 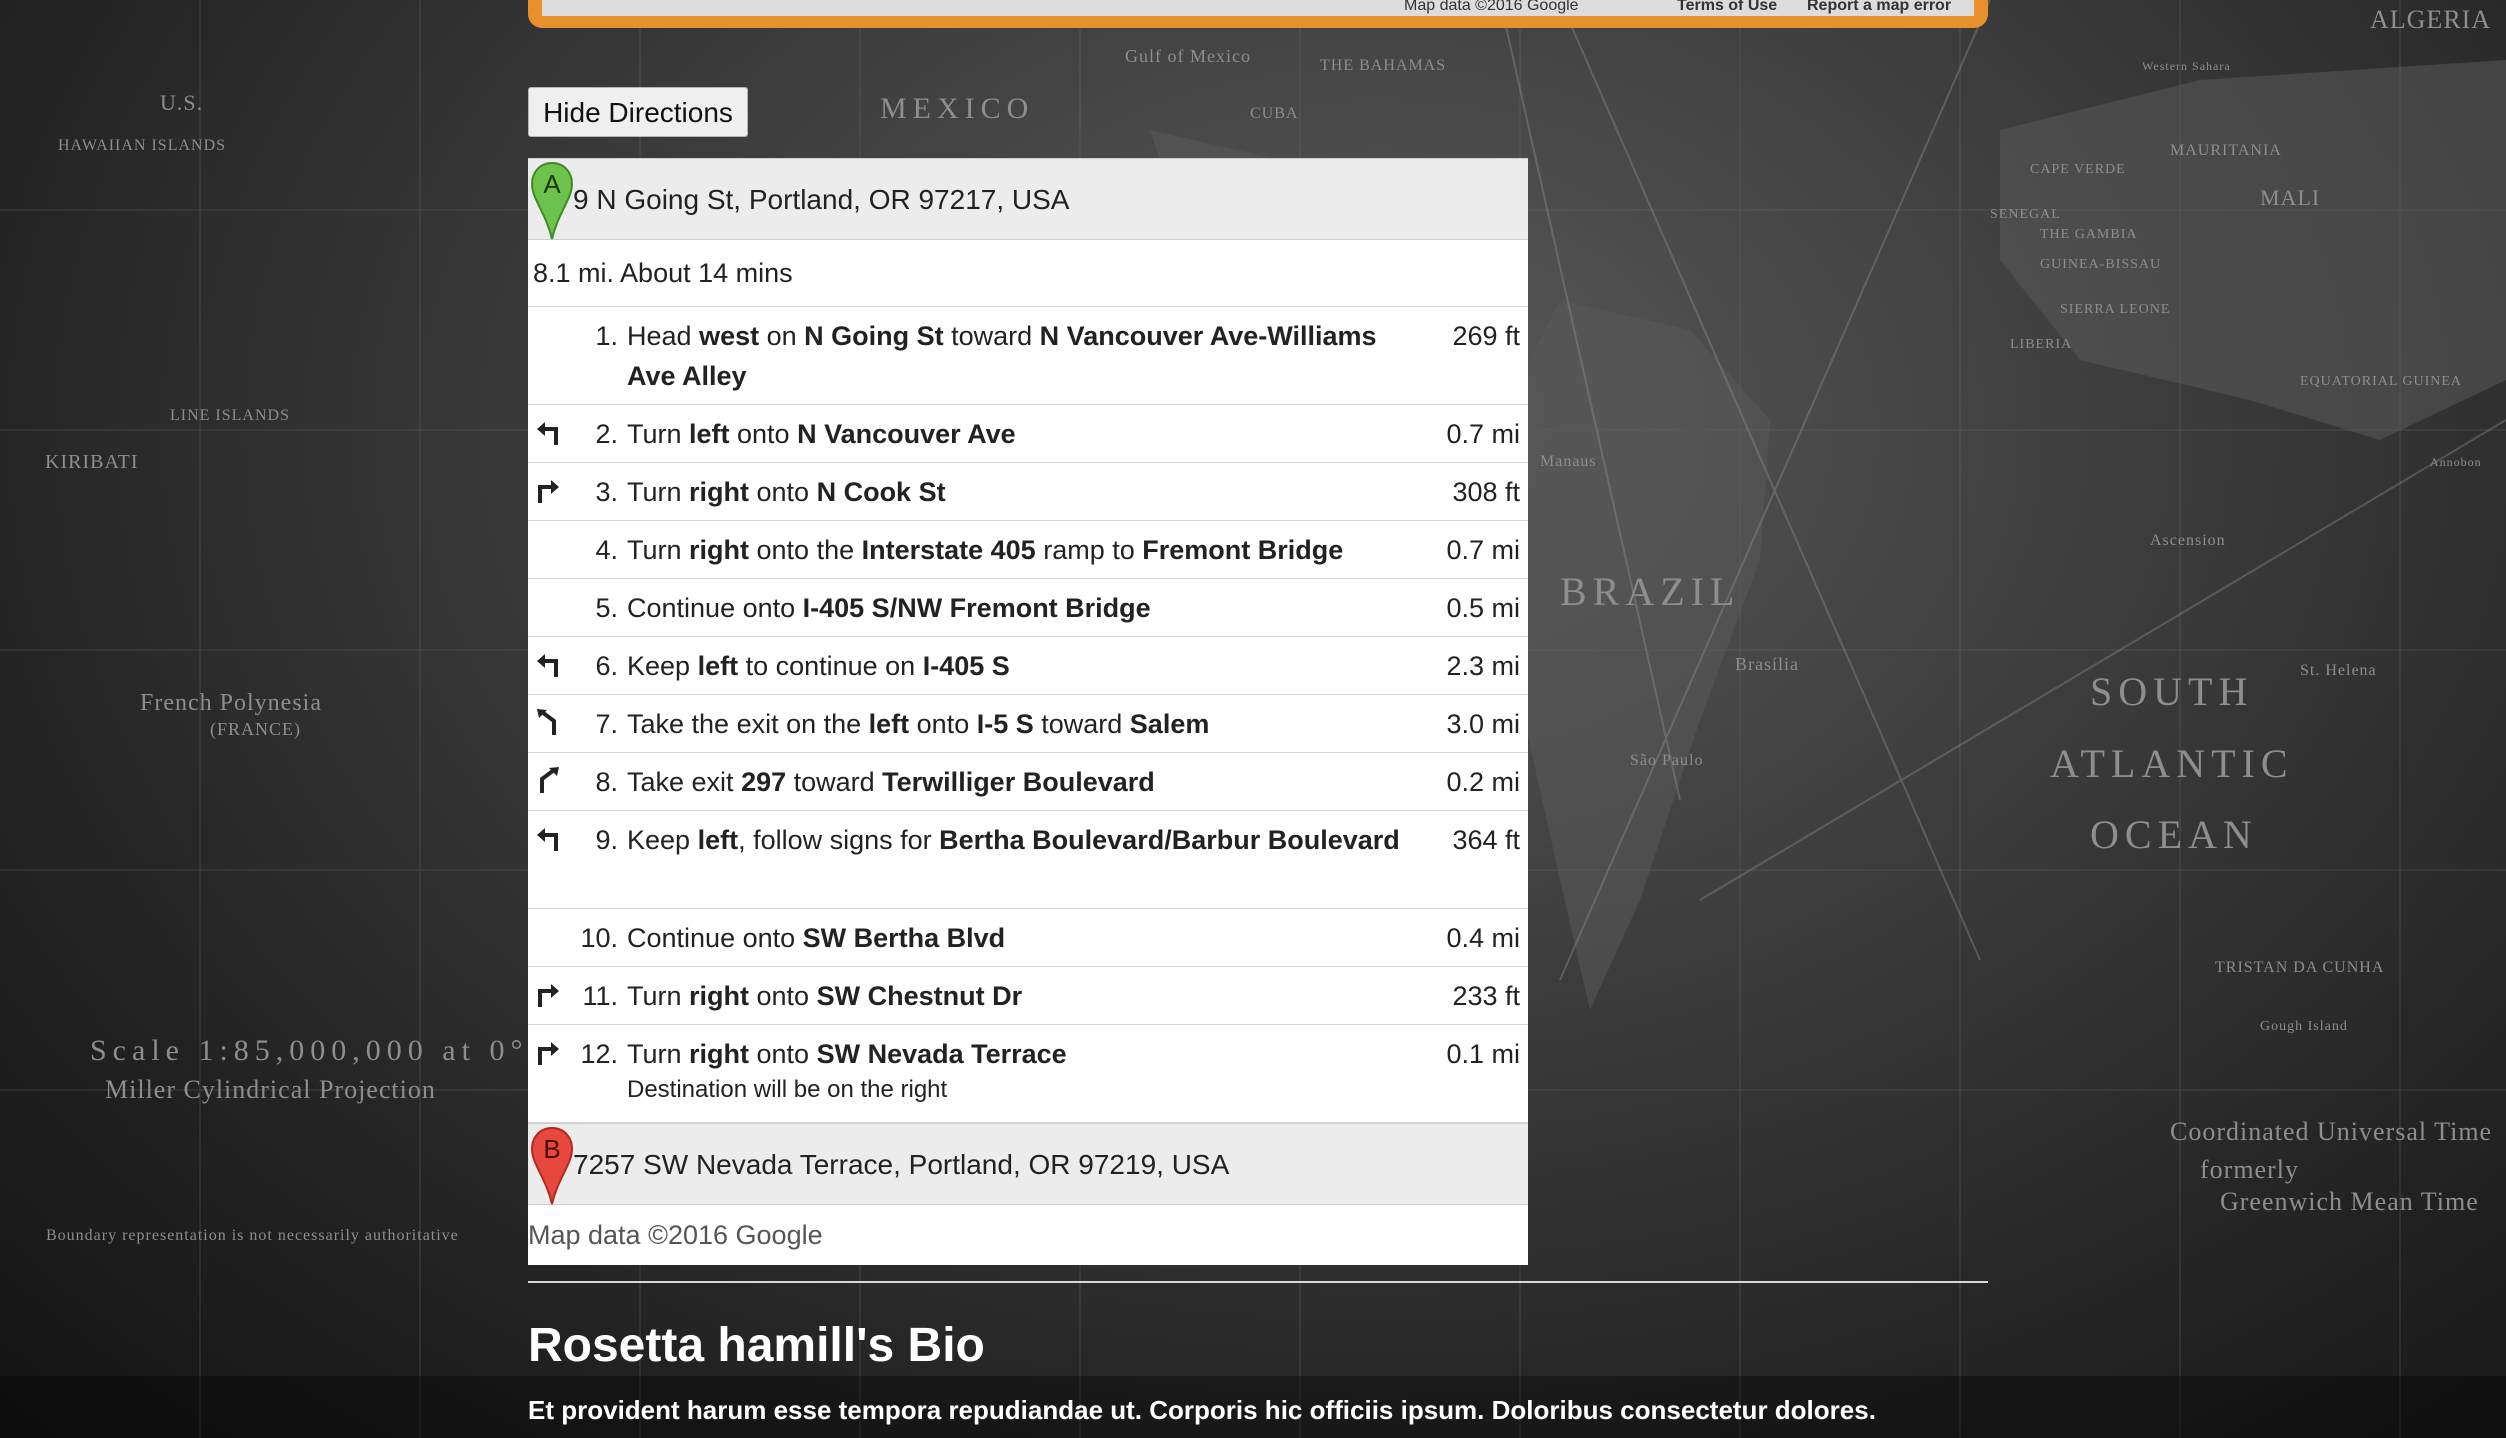 What do you see at coordinates (606, 550) in the screenshot?
I see `step-number: 4.` at bounding box center [606, 550].